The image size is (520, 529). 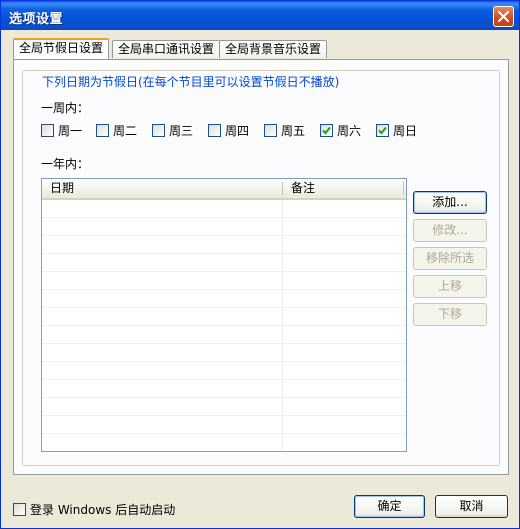 I want to click on checkbox-sun-label: 周日, so click(x=405, y=130).